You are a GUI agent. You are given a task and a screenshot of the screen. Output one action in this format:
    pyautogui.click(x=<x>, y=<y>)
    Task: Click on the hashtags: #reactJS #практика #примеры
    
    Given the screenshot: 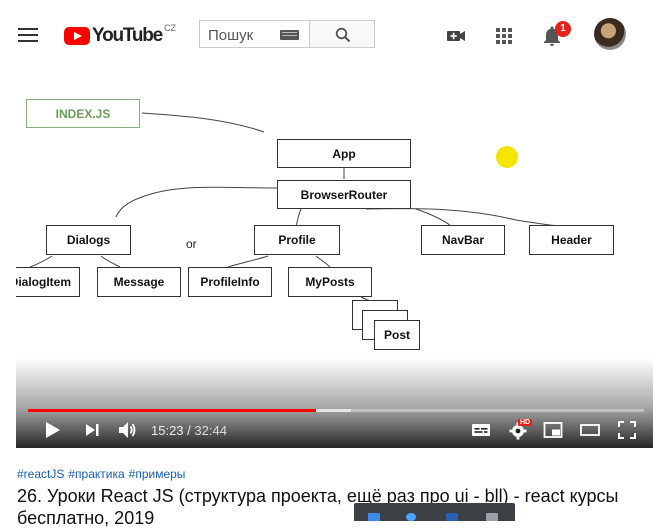 What is the action you would take?
    pyautogui.click(x=103, y=474)
    